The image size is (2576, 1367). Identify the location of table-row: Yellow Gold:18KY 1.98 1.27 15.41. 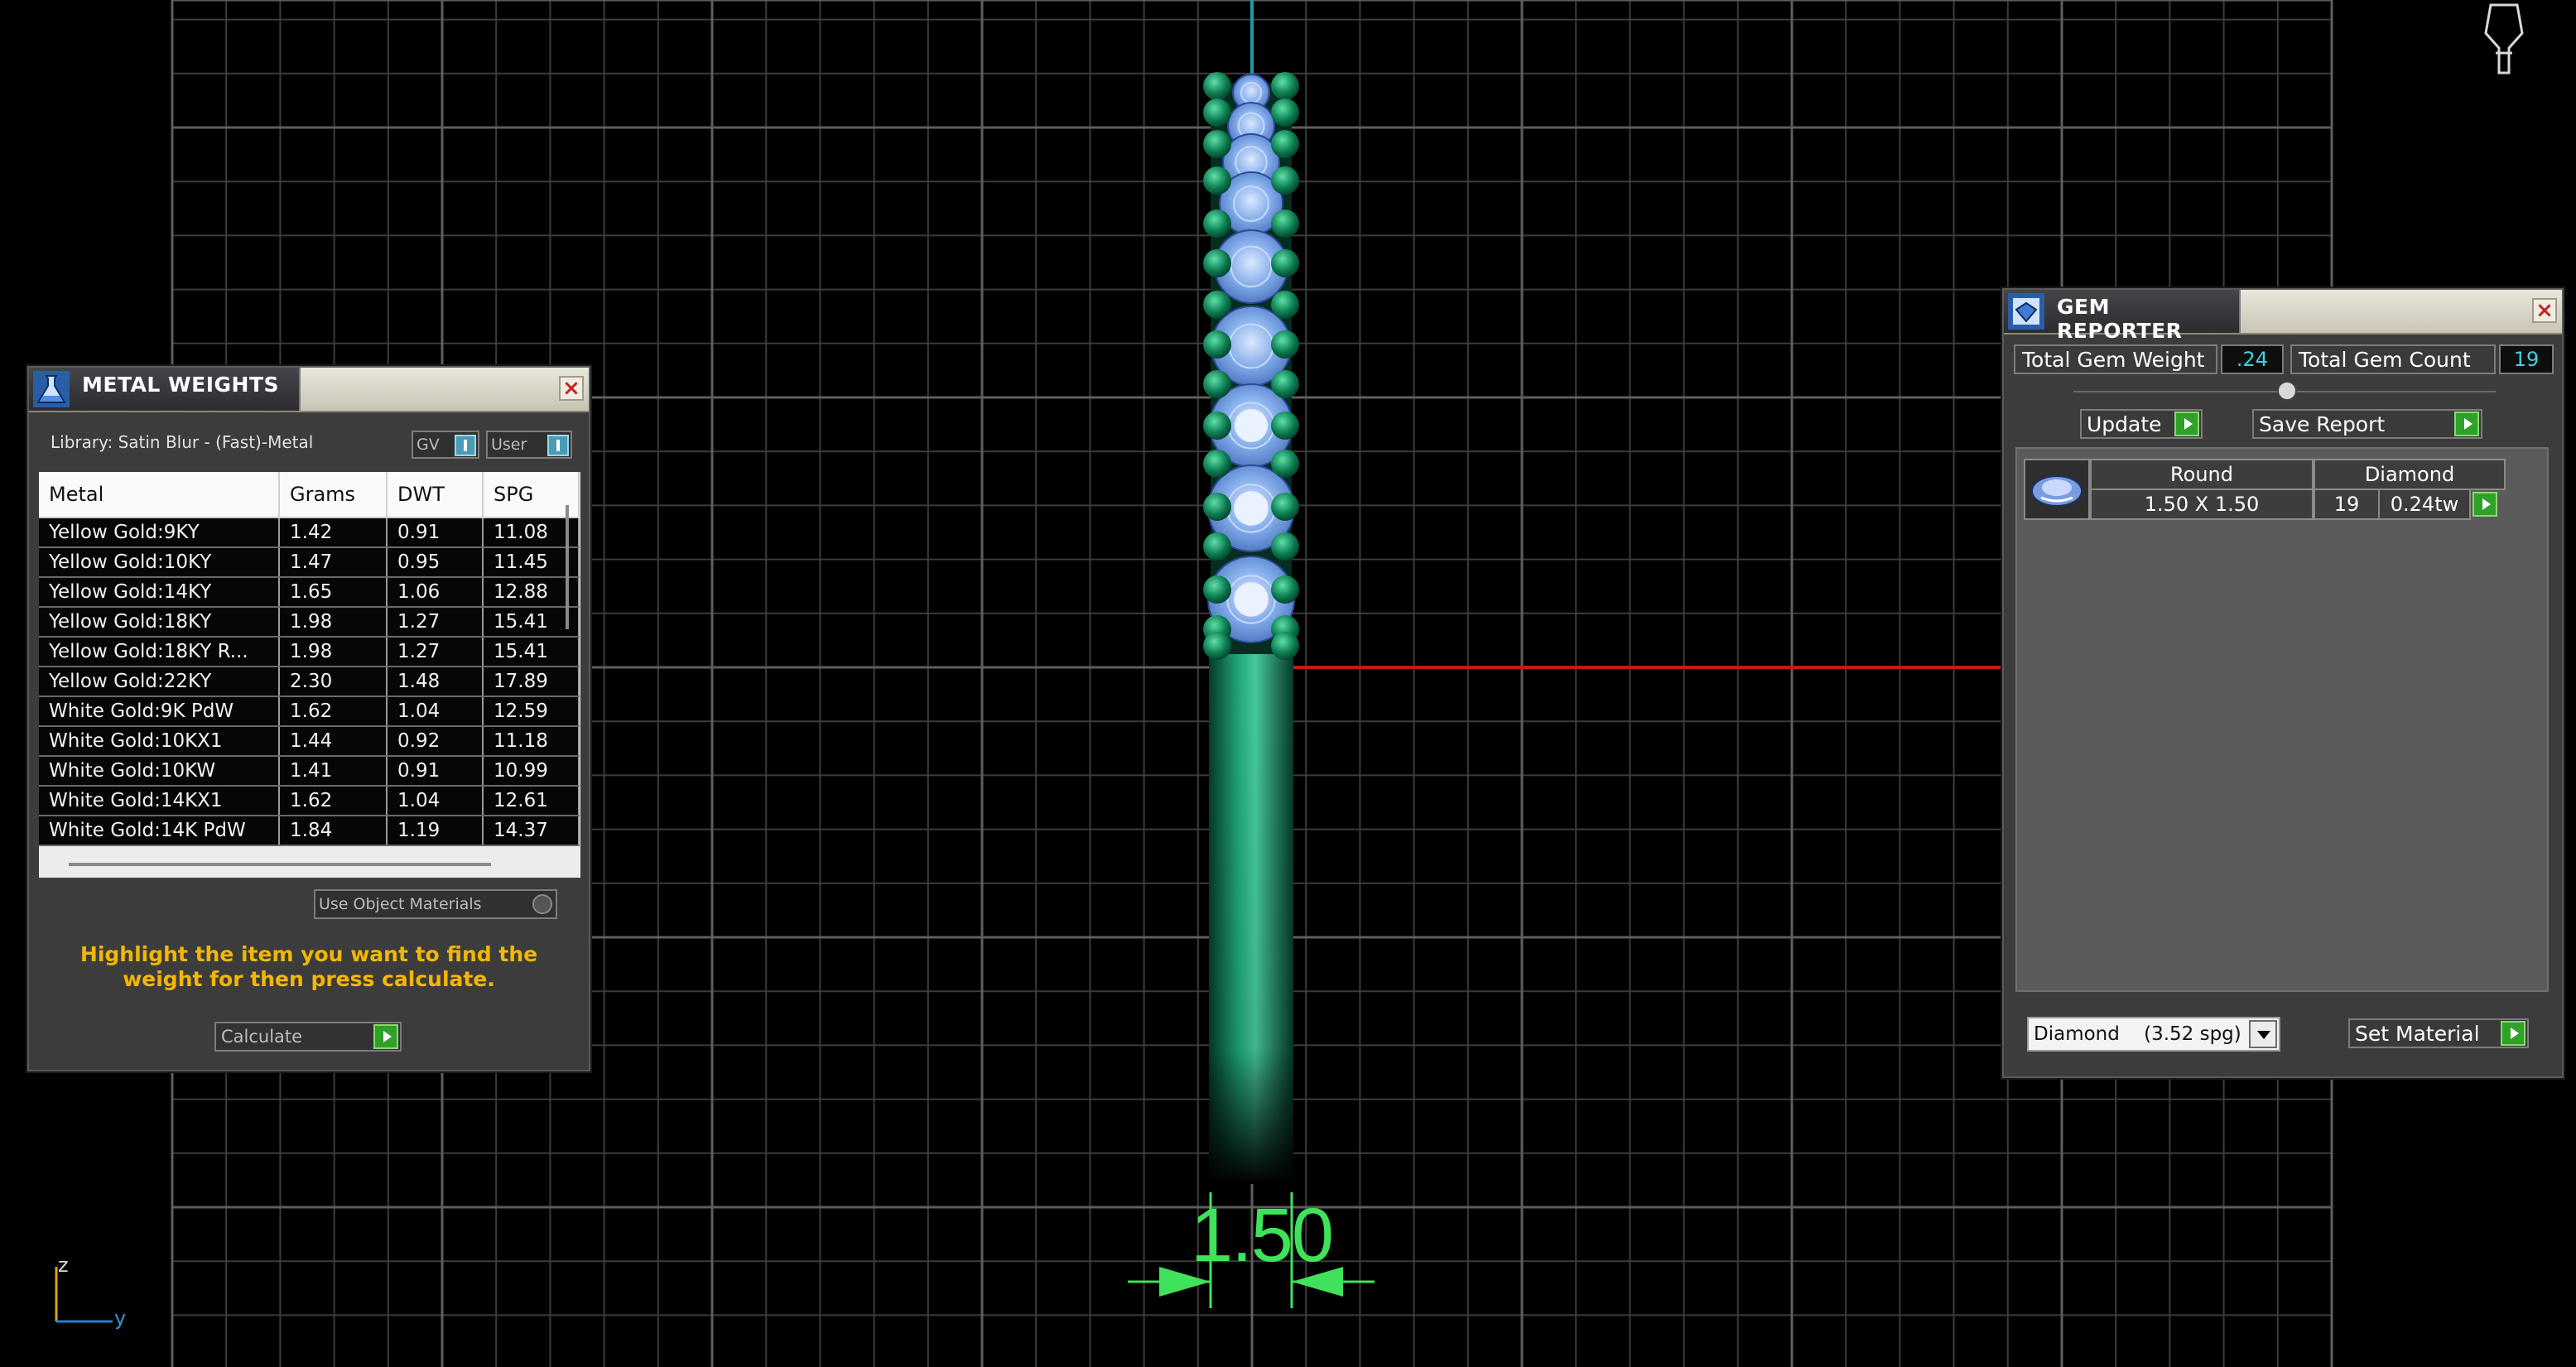
(309, 623).